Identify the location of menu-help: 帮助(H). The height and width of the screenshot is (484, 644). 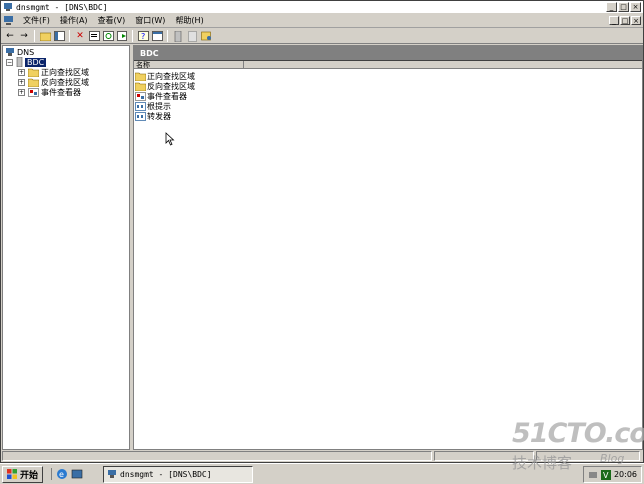
(189, 20).